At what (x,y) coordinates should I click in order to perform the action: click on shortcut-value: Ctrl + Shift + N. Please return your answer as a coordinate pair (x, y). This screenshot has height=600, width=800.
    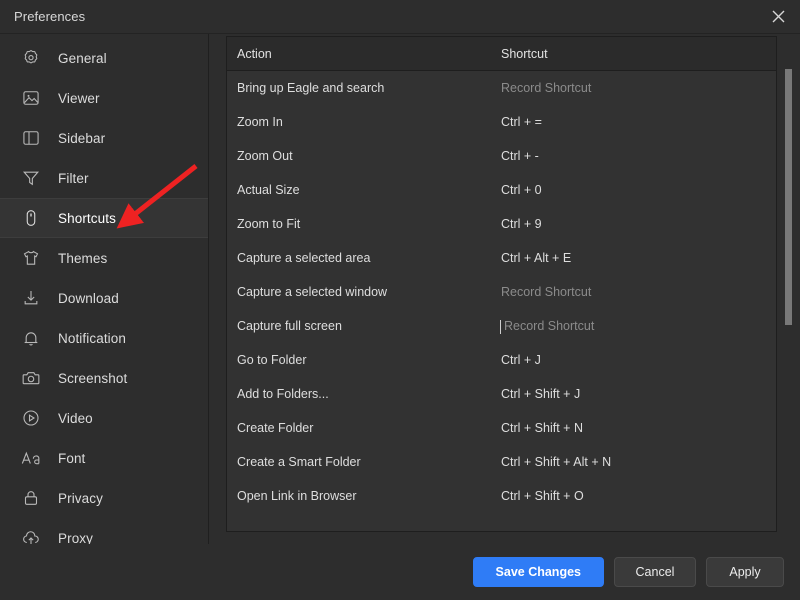
    Looking at the image, I should click on (542, 428).